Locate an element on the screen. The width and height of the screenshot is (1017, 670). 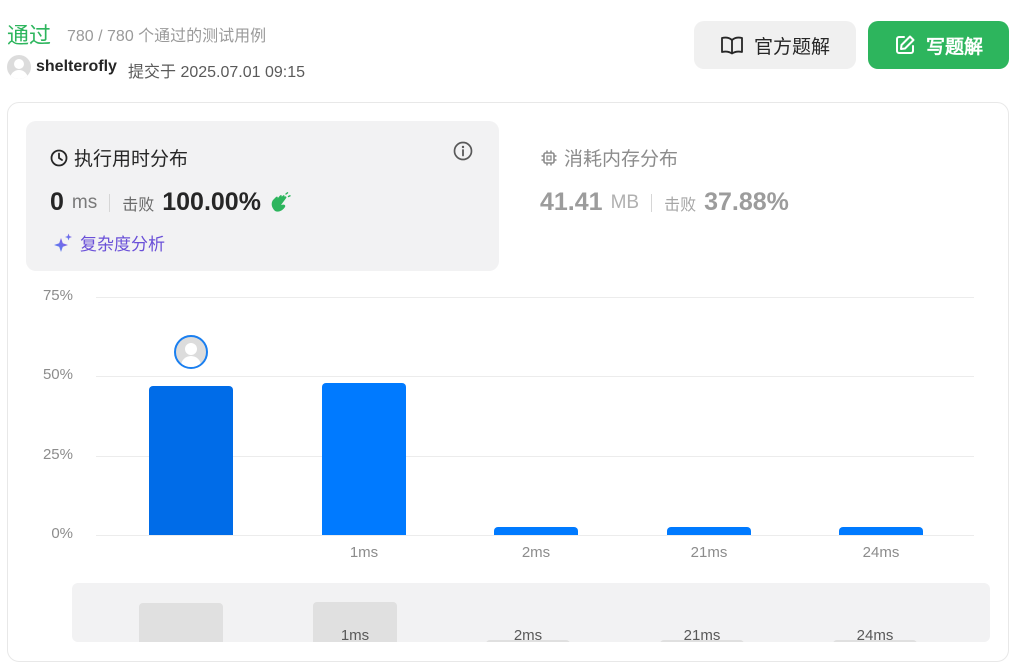
sparkle-icon is located at coordinates (63, 242).